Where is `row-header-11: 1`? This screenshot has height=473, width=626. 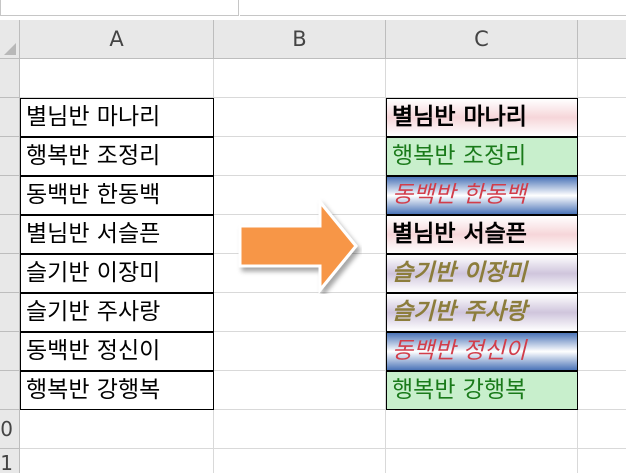 row-header-11: 1 is located at coordinates (10, 461).